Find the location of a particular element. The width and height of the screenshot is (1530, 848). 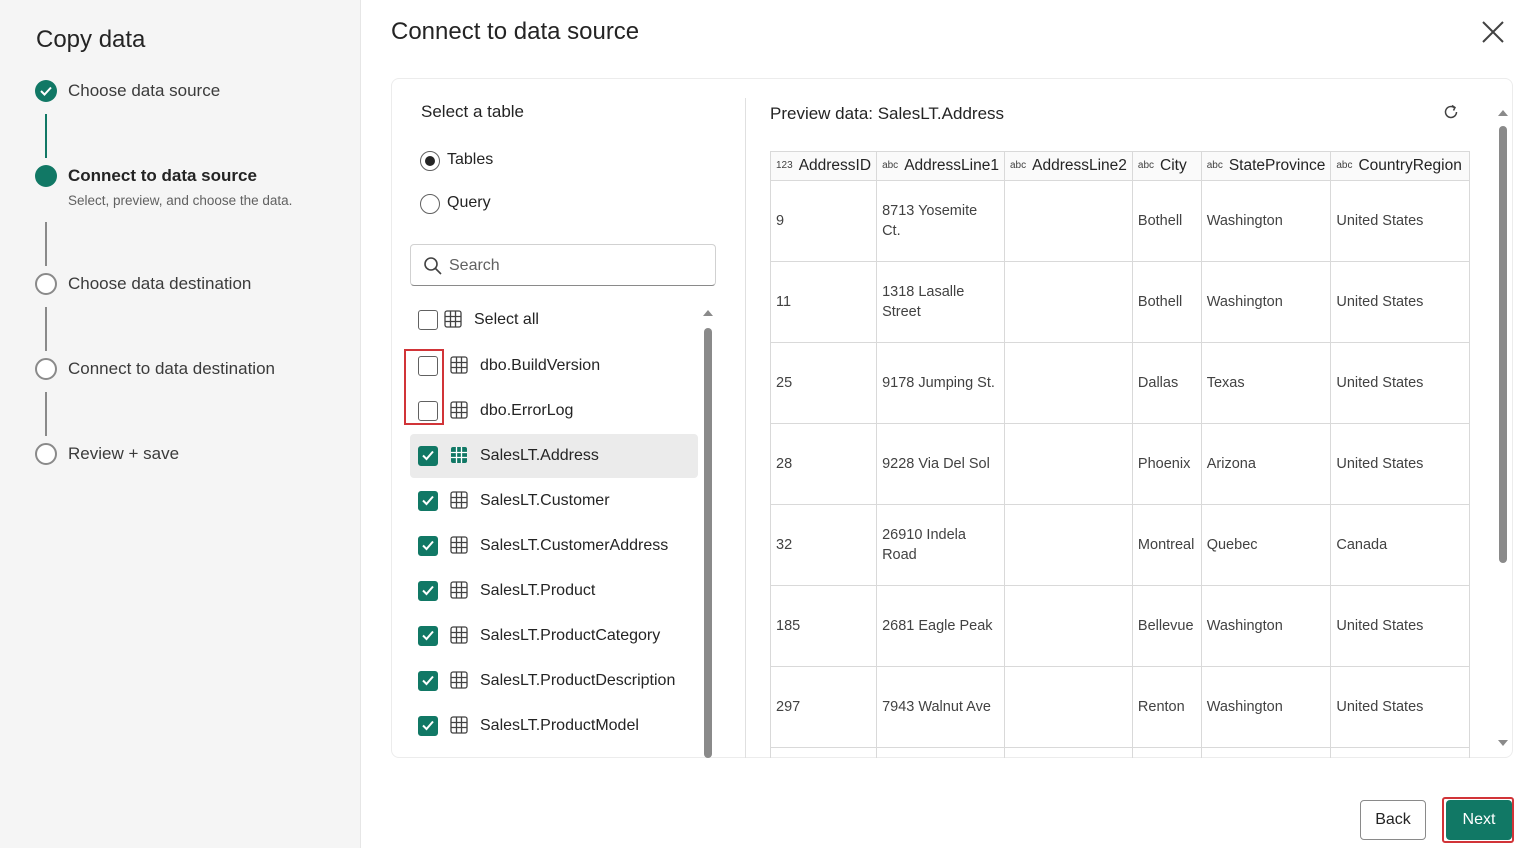

step-label: Connect to data destination is located at coordinates (171, 368).